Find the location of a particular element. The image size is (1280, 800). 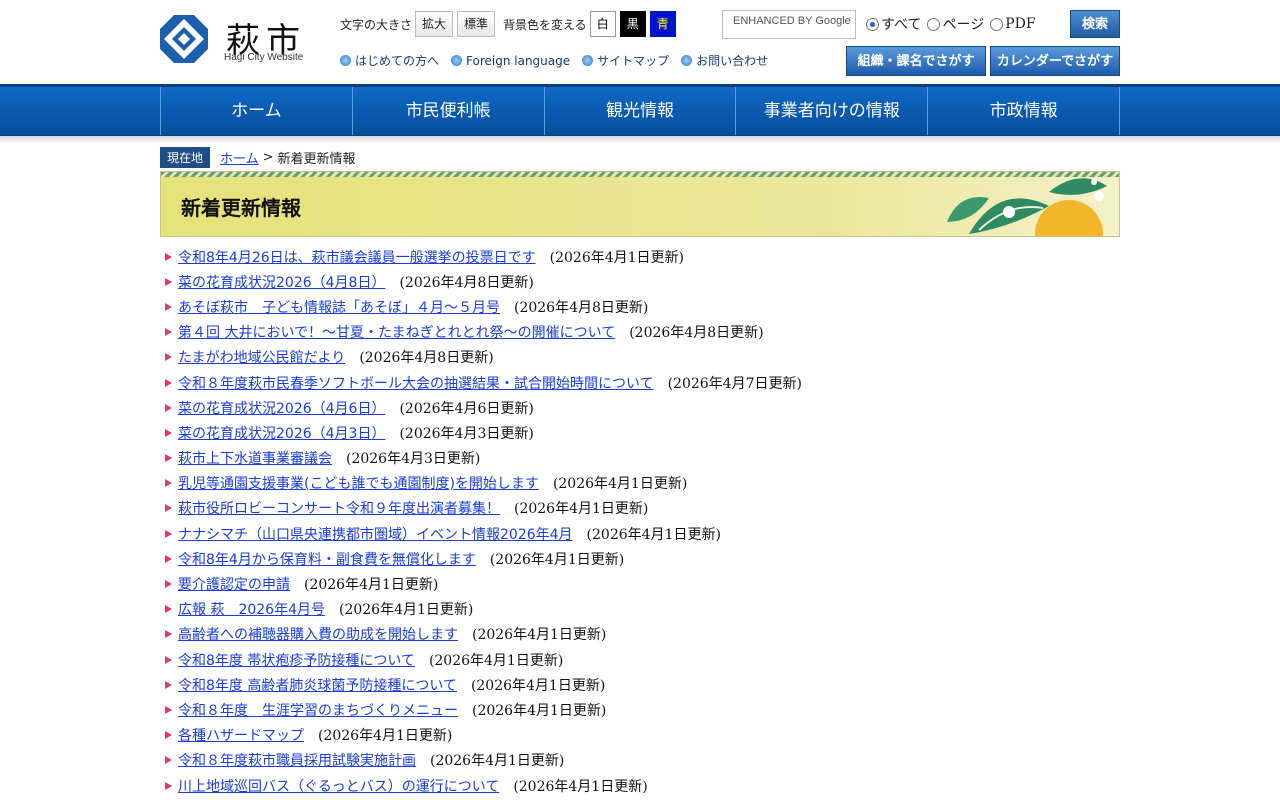

news-link: 乳児等通園支援事業(こども誰でも通園制度)を開始します is located at coordinates (358, 483).